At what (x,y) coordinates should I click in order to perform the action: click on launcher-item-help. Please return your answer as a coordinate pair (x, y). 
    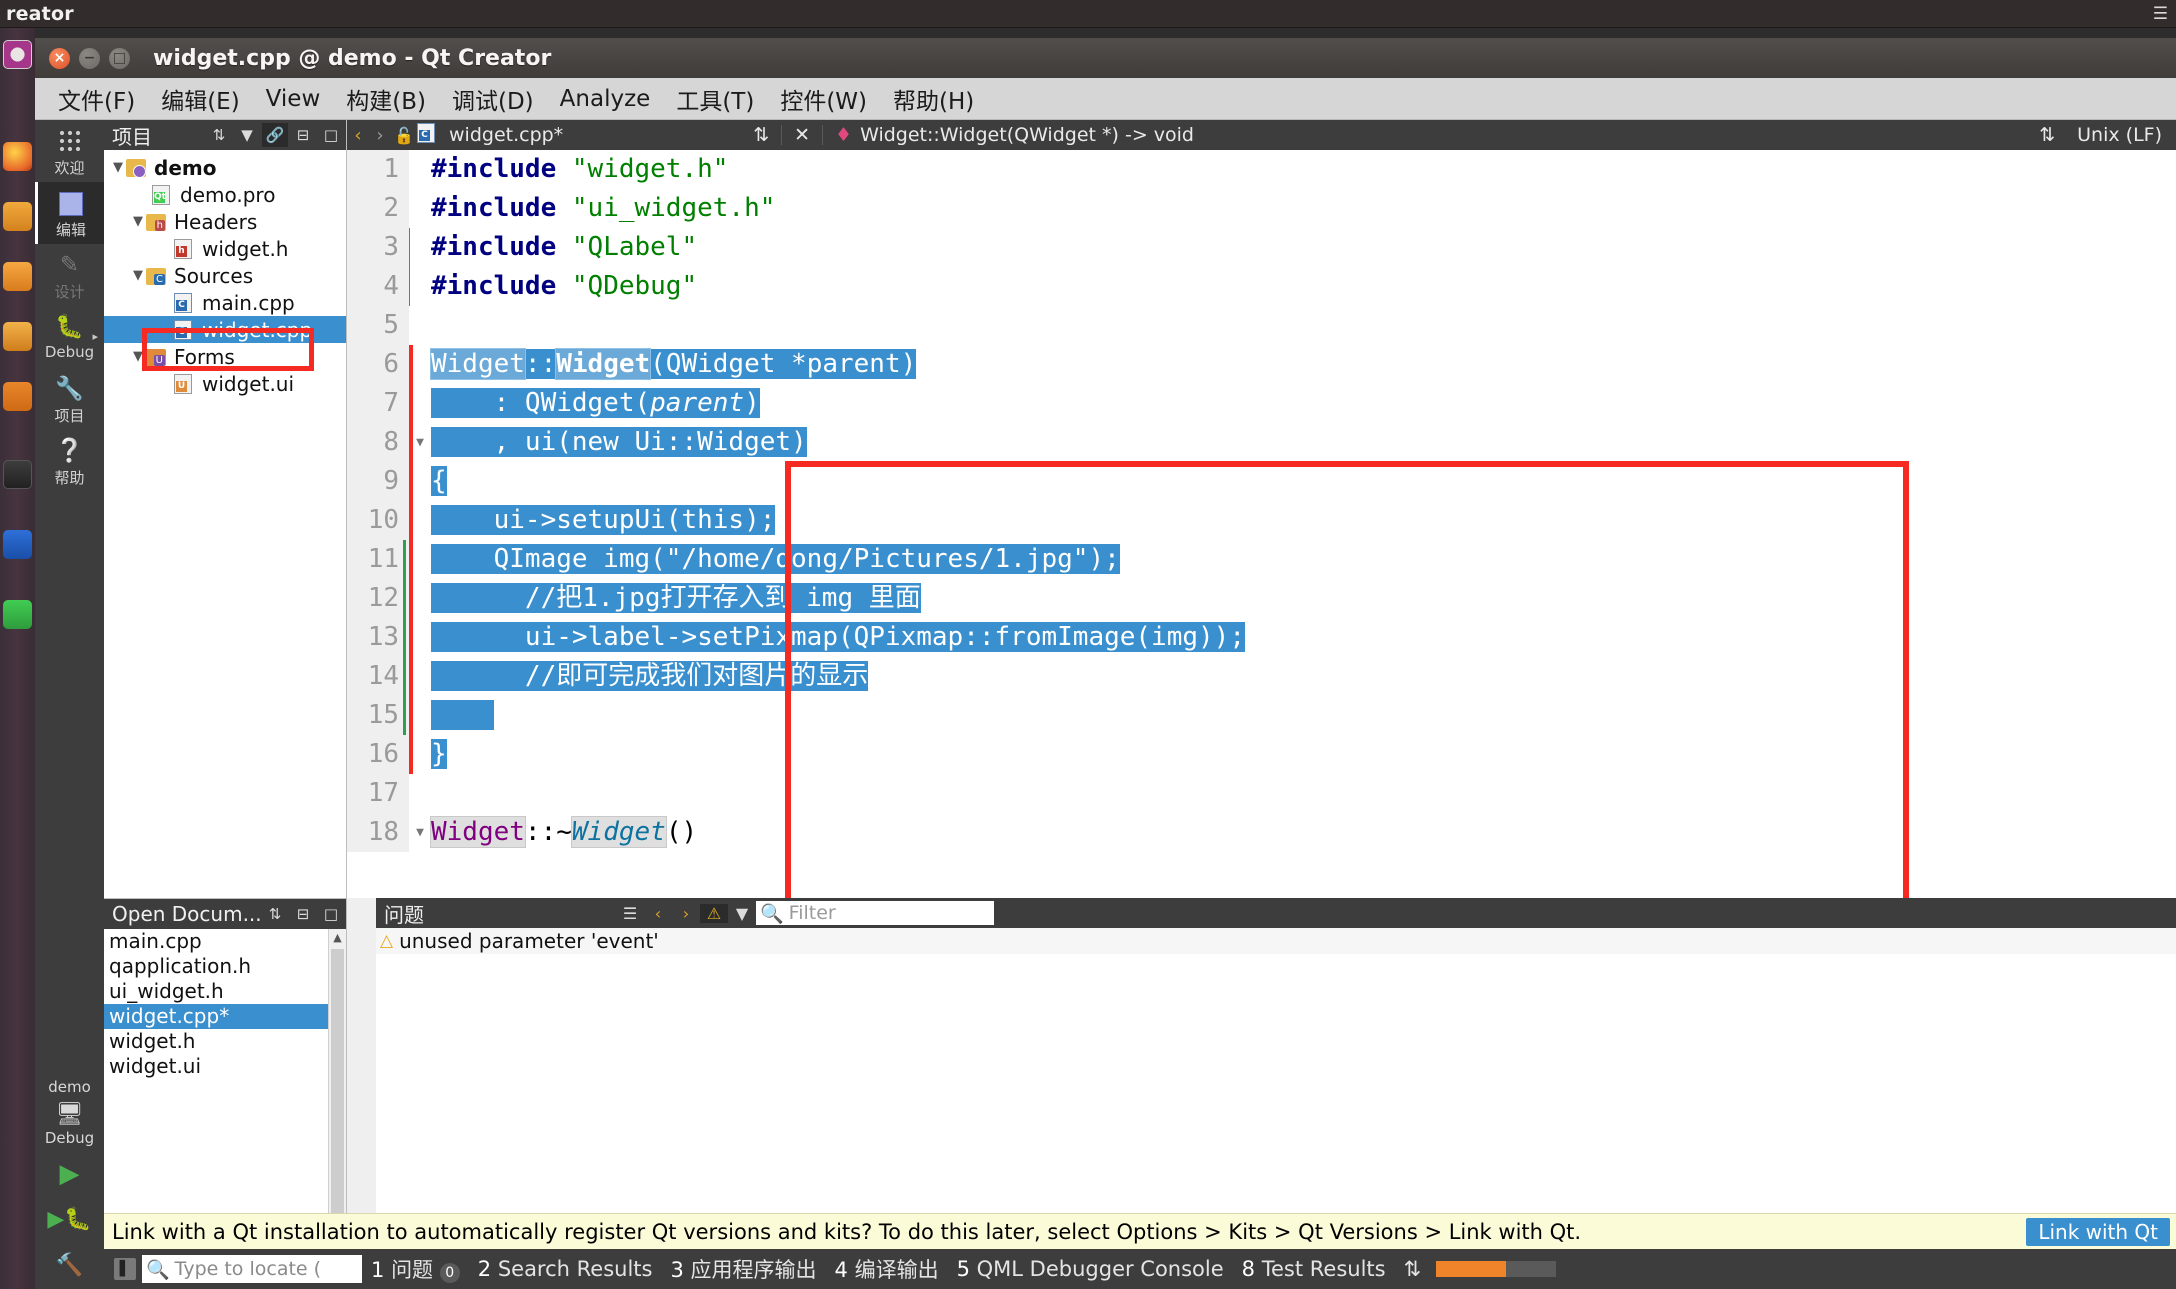
    Looking at the image, I should click on (17, 396).